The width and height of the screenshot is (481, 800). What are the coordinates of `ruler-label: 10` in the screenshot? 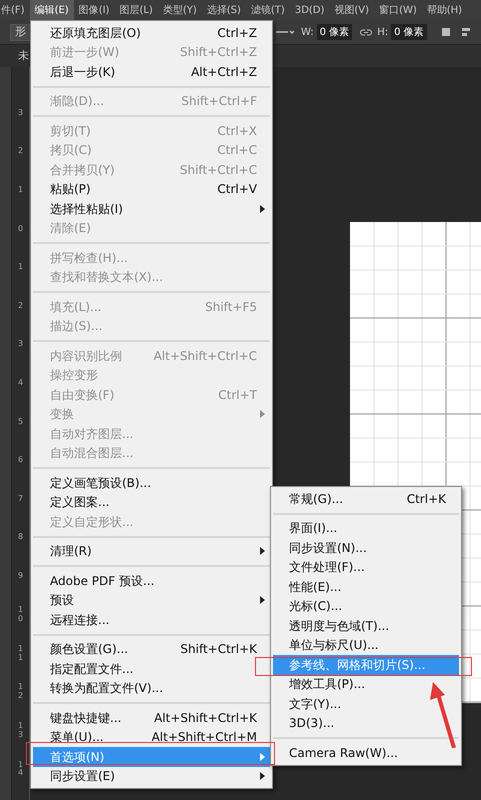 It's located at (20, 615).